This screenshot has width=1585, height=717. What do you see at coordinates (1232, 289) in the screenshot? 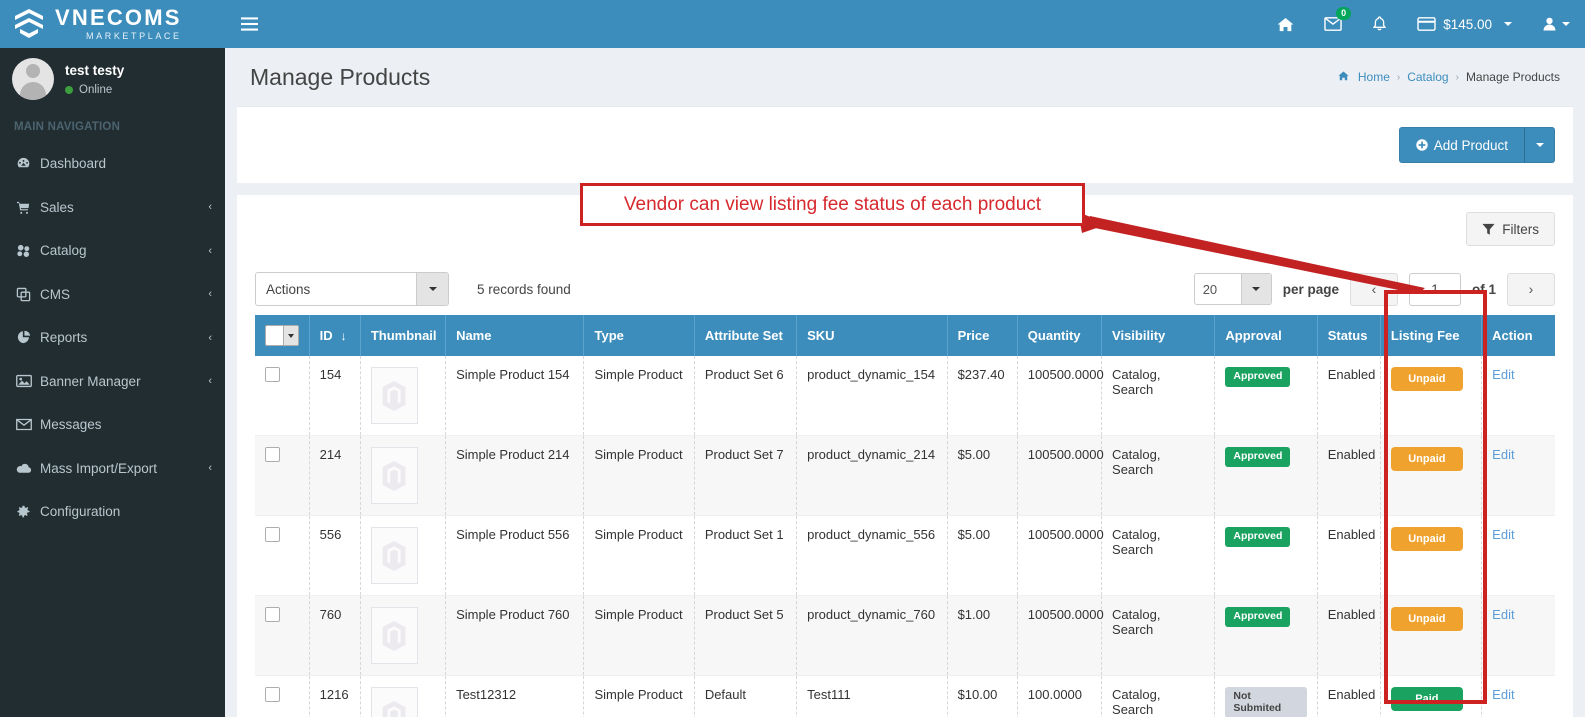
I see `per-page-select: 20` at bounding box center [1232, 289].